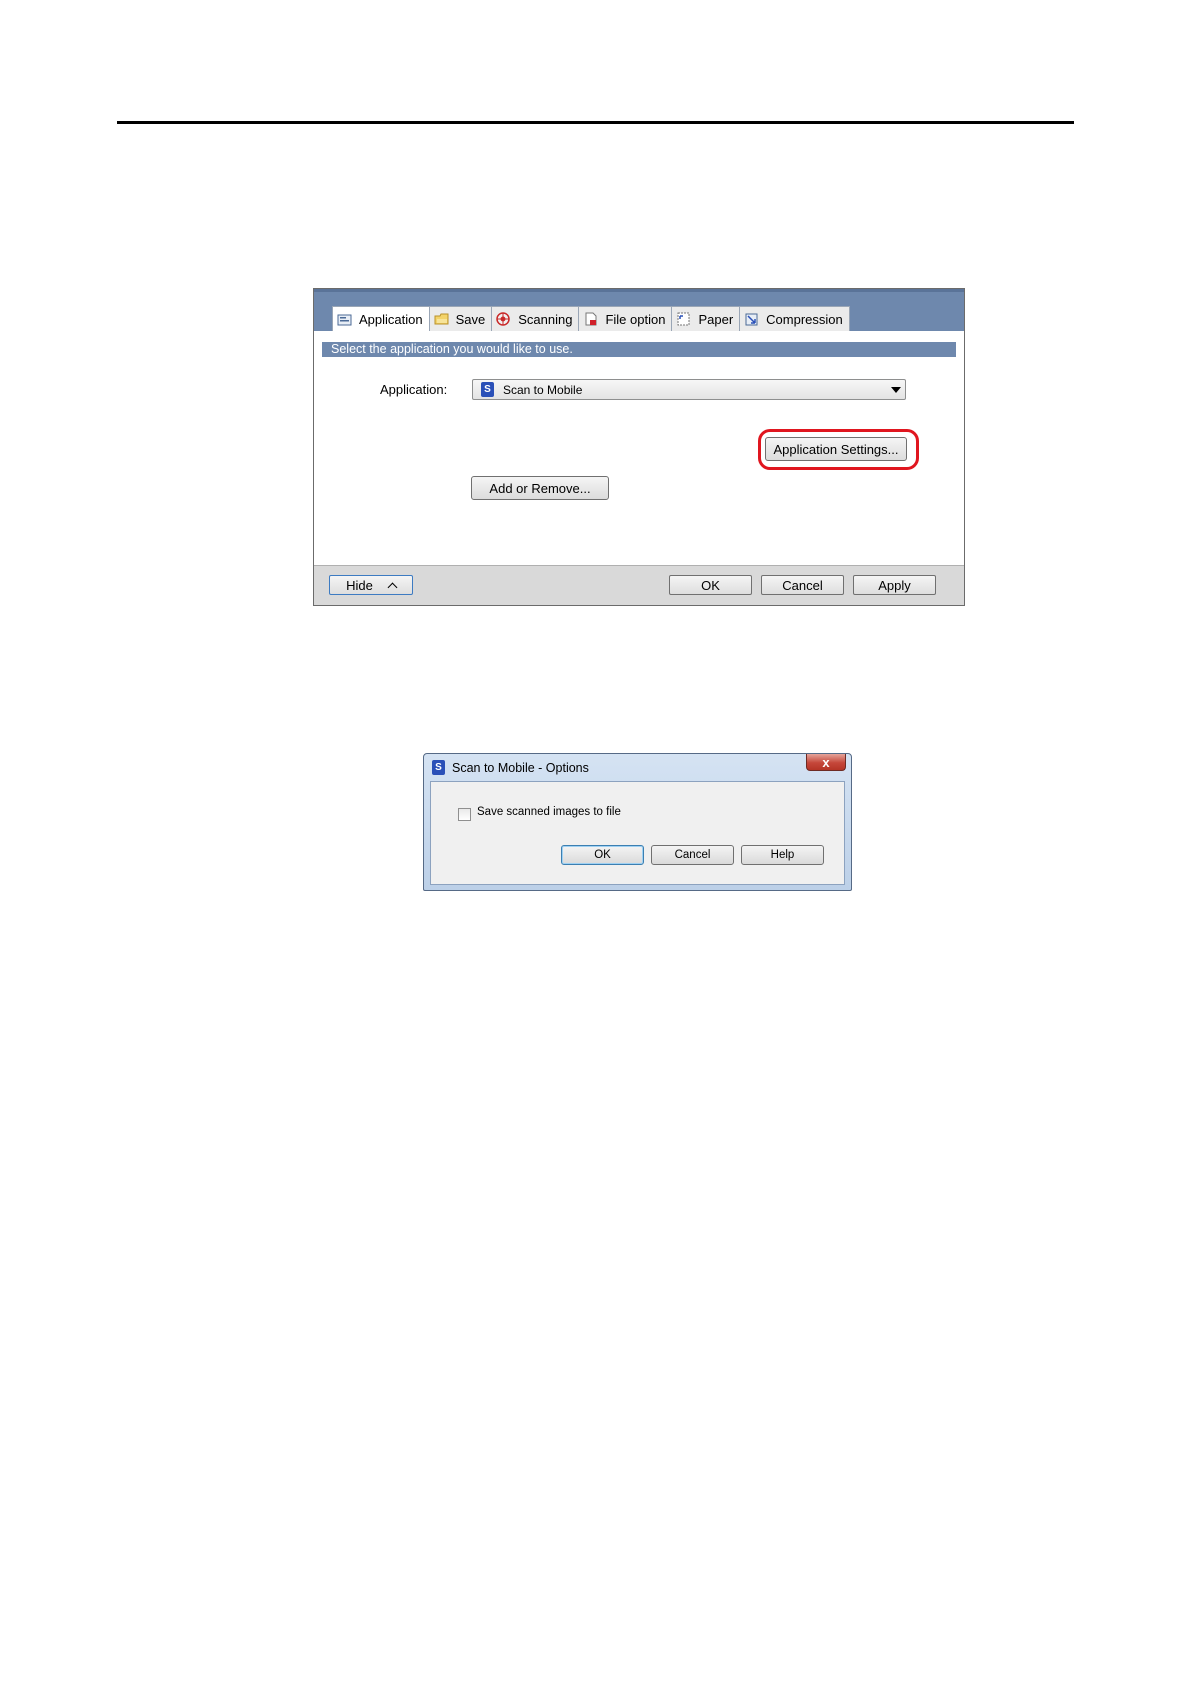 Image resolution: width=1190 pixels, height=1684 pixels. I want to click on window-footer: Hide OK Cancel Apply, so click(639, 585).